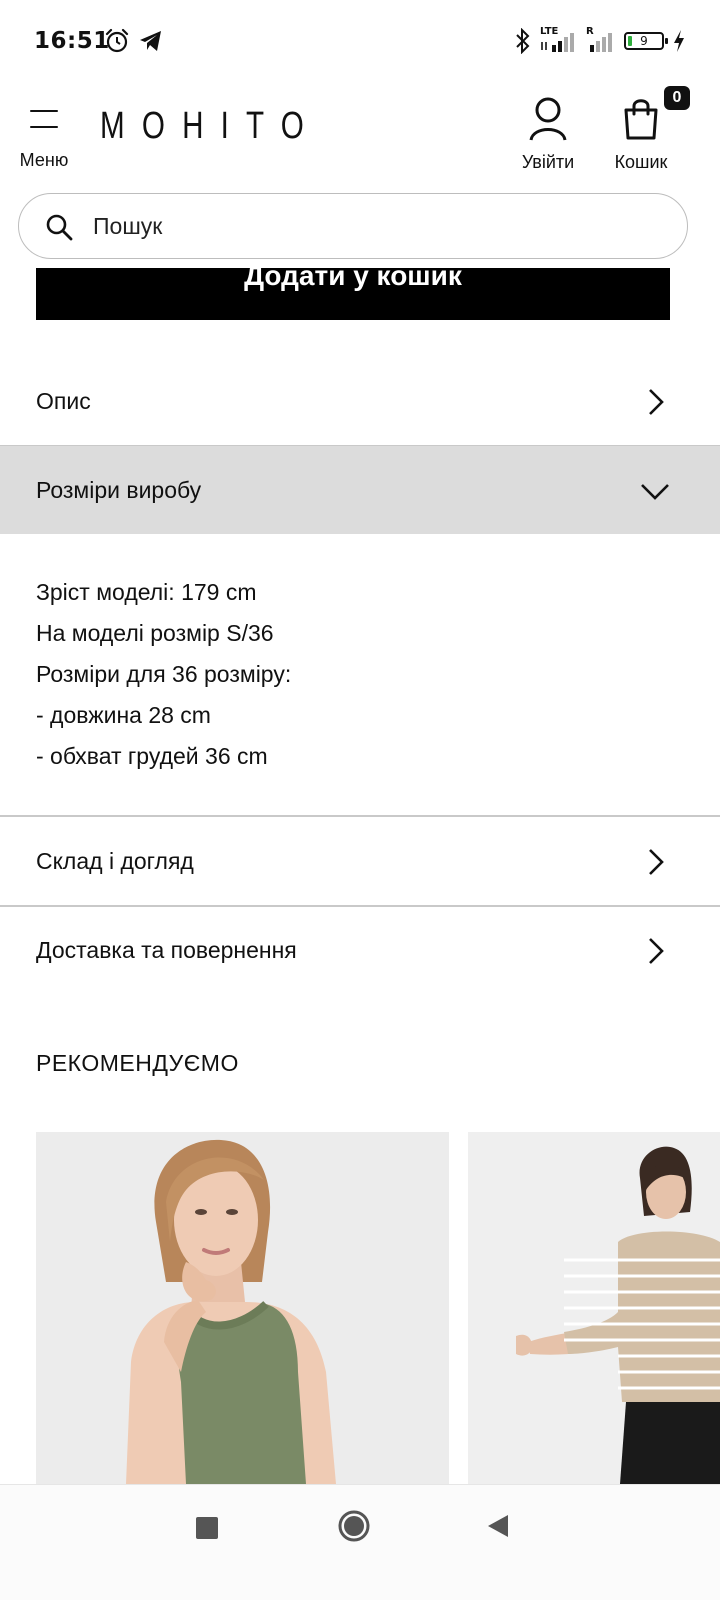 The image size is (720, 1600). What do you see at coordinates (115, 861) in the screenshot?
I see `accordion-composition-label: Склад і догляд` at bounding box center [115, 861].